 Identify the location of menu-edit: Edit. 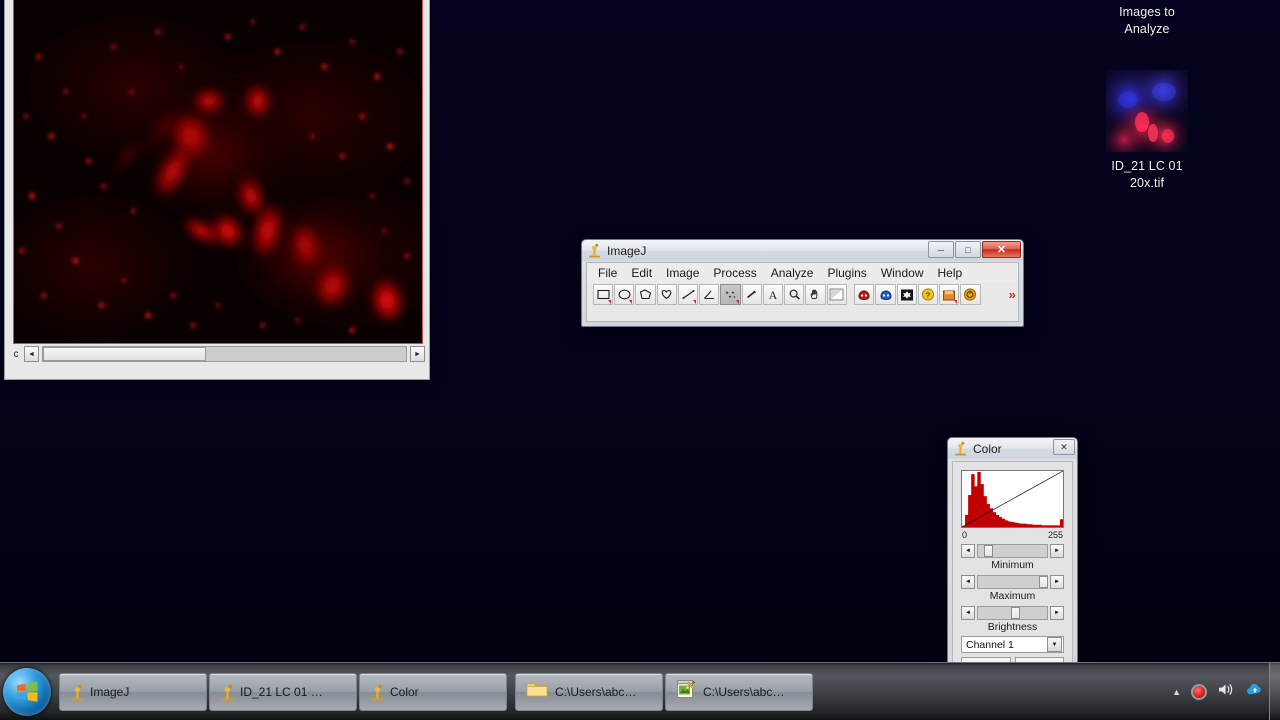
(641, 273).